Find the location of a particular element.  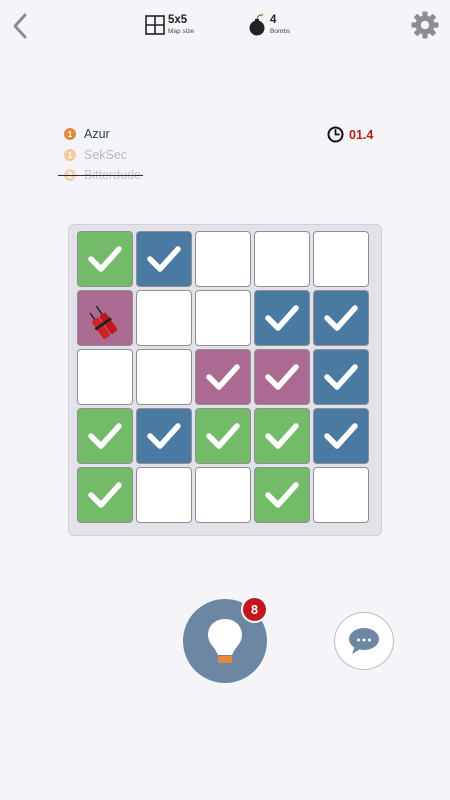

player-row: 1 SekSec is located at coordinates (95, 155).